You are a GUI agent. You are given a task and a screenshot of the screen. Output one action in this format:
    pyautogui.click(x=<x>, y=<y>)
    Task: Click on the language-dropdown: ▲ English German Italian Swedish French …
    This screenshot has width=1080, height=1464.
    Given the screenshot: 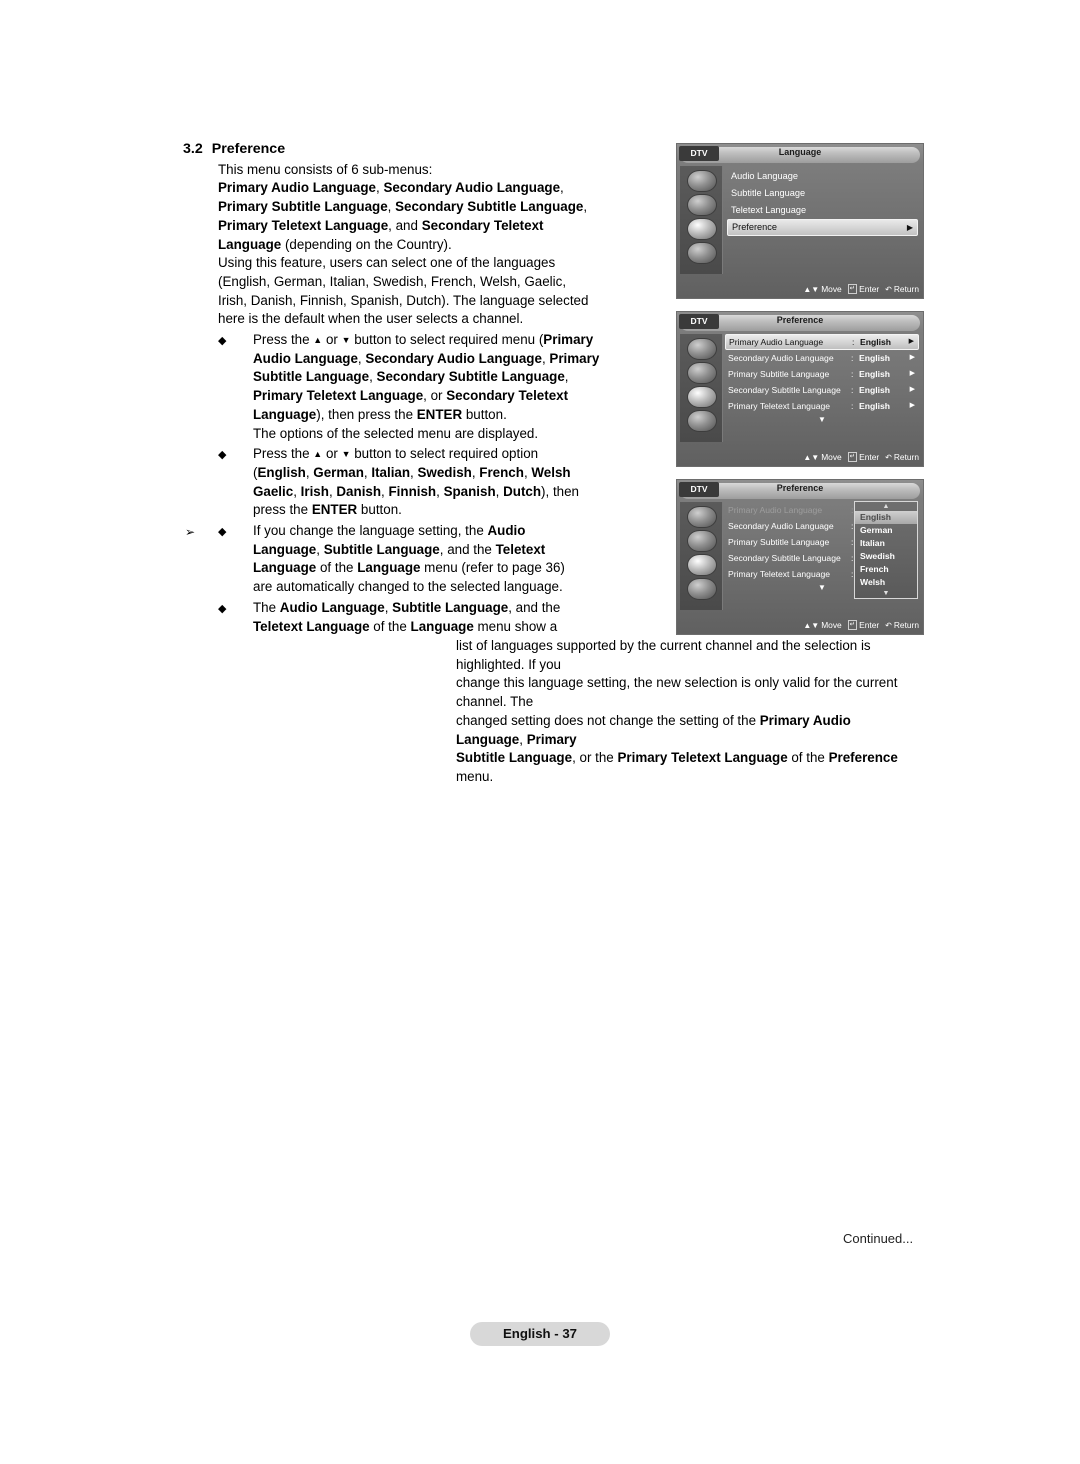 What is the action you would take?
    pyautogui.click(x=886, y=550)
    